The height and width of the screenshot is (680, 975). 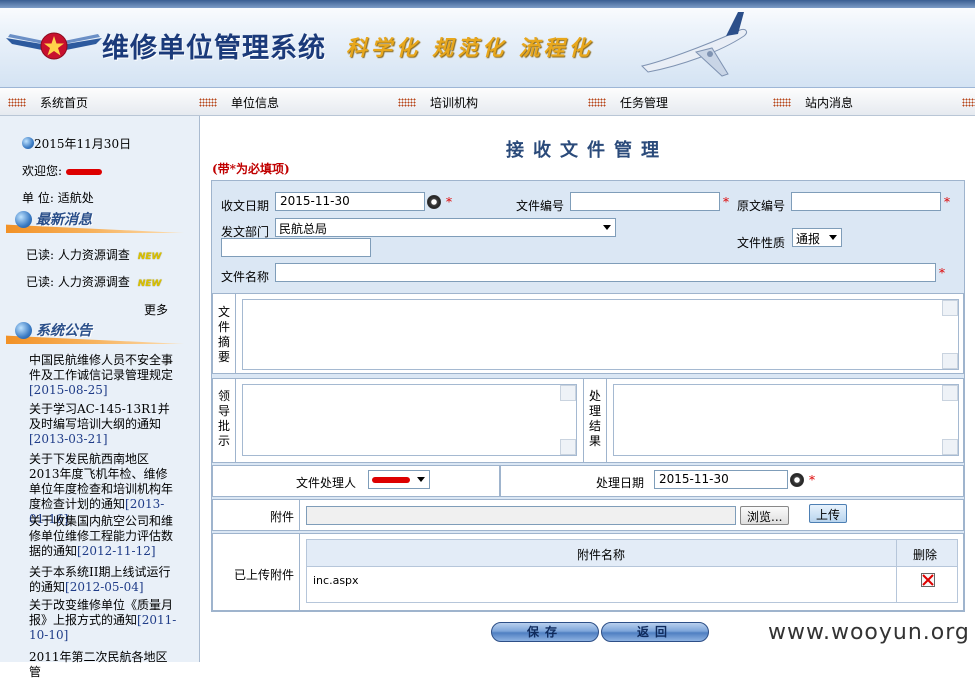 What do you see at coordinates (620, 483) in the screenshot?
I see `handle-date-label: 处理日期` at bounding box center [620, 483].